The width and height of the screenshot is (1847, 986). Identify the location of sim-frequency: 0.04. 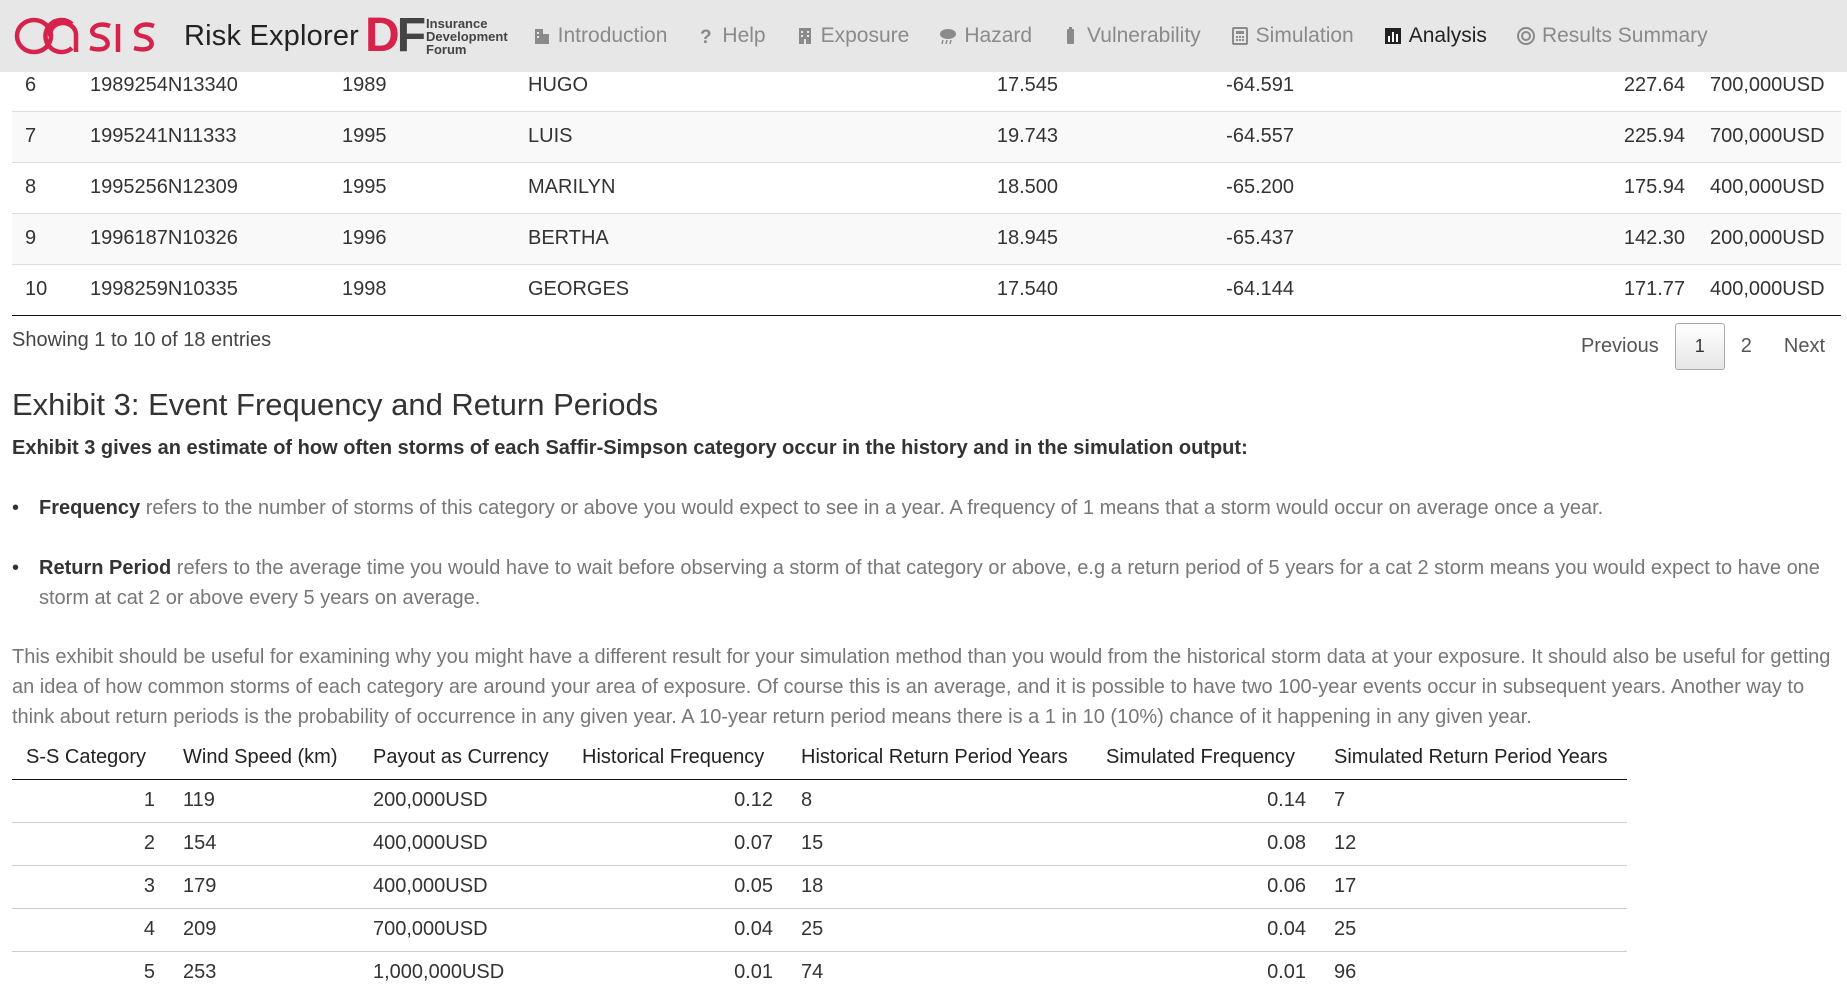
(1206, 930).